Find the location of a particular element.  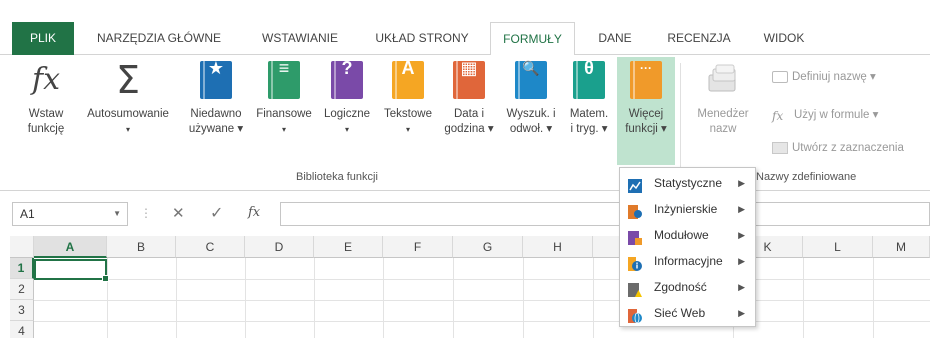

column-header-b: B is located at coordinates (141, 247).